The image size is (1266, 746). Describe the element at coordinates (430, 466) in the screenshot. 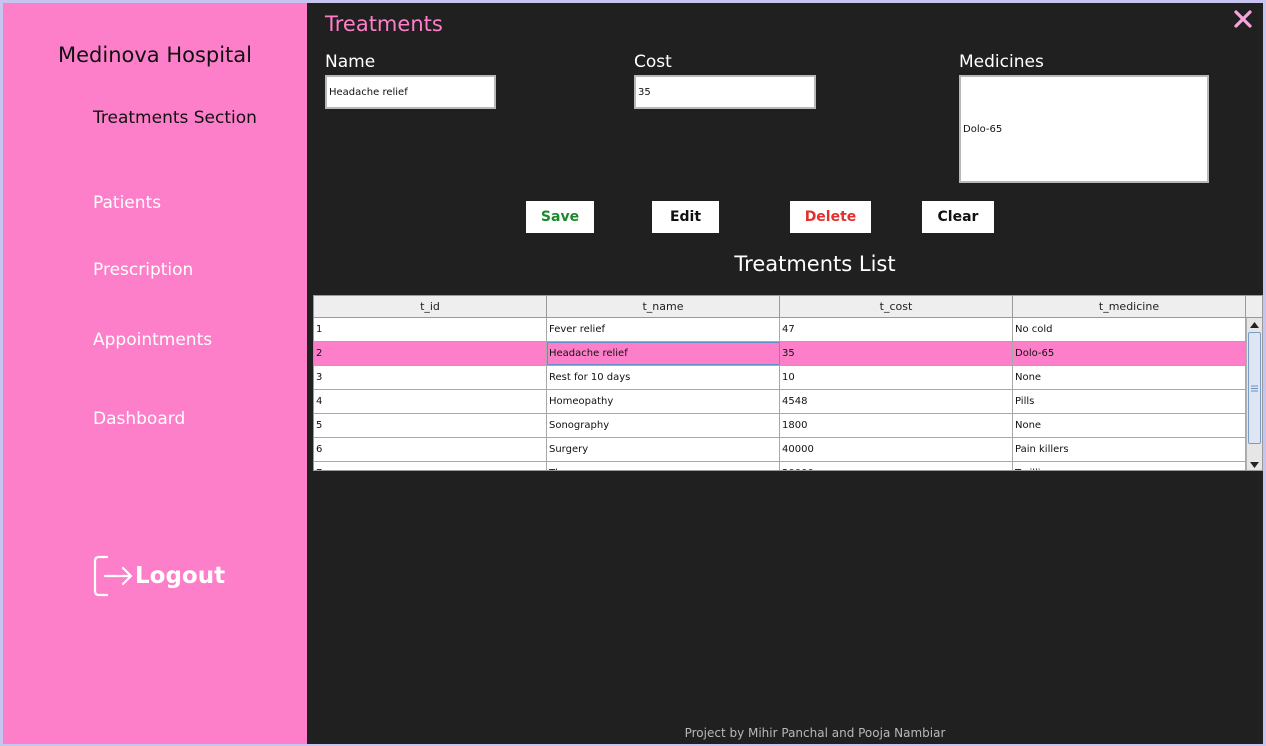

I see `cell-t-id: 7` at that location.